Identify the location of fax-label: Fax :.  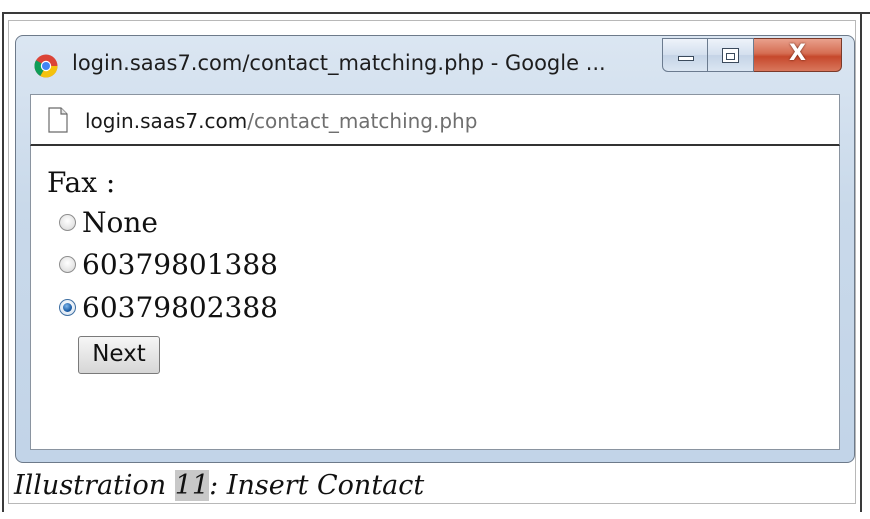
(81, 182).